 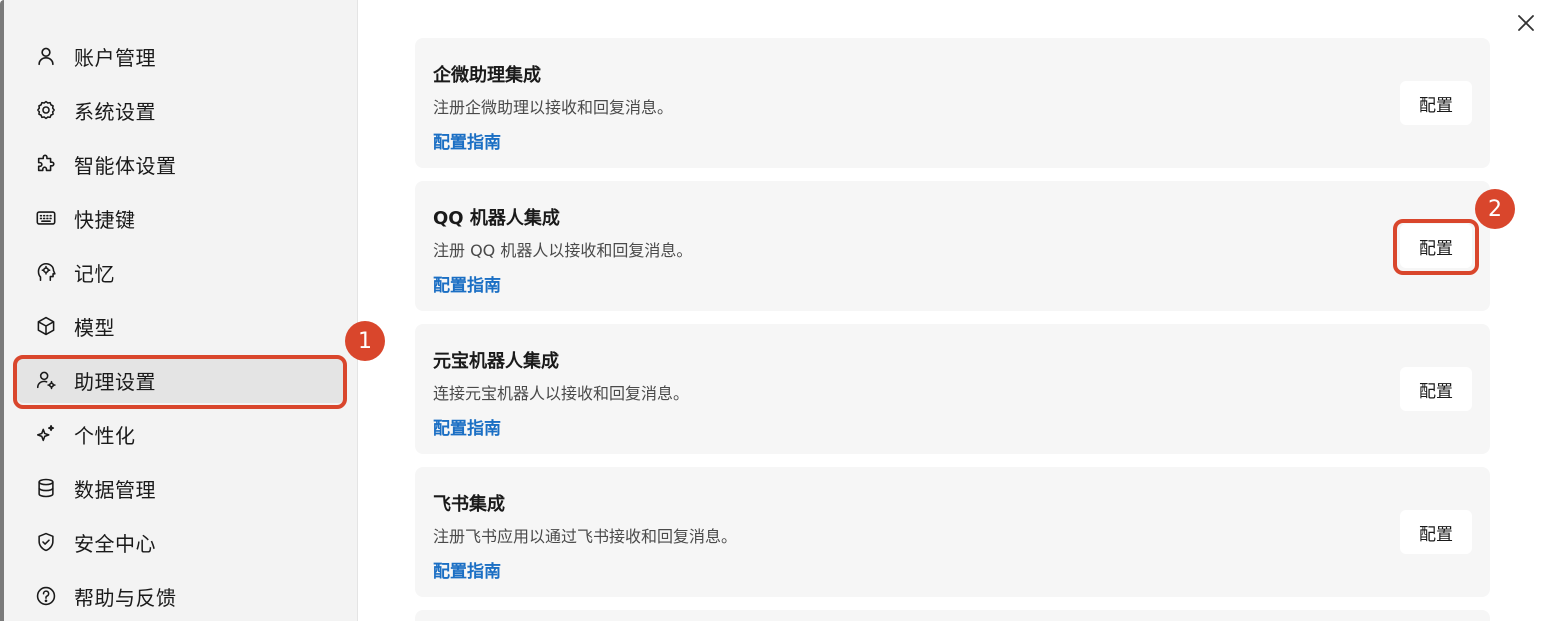 I want to click on close-button, so click(x=1526, y=23).